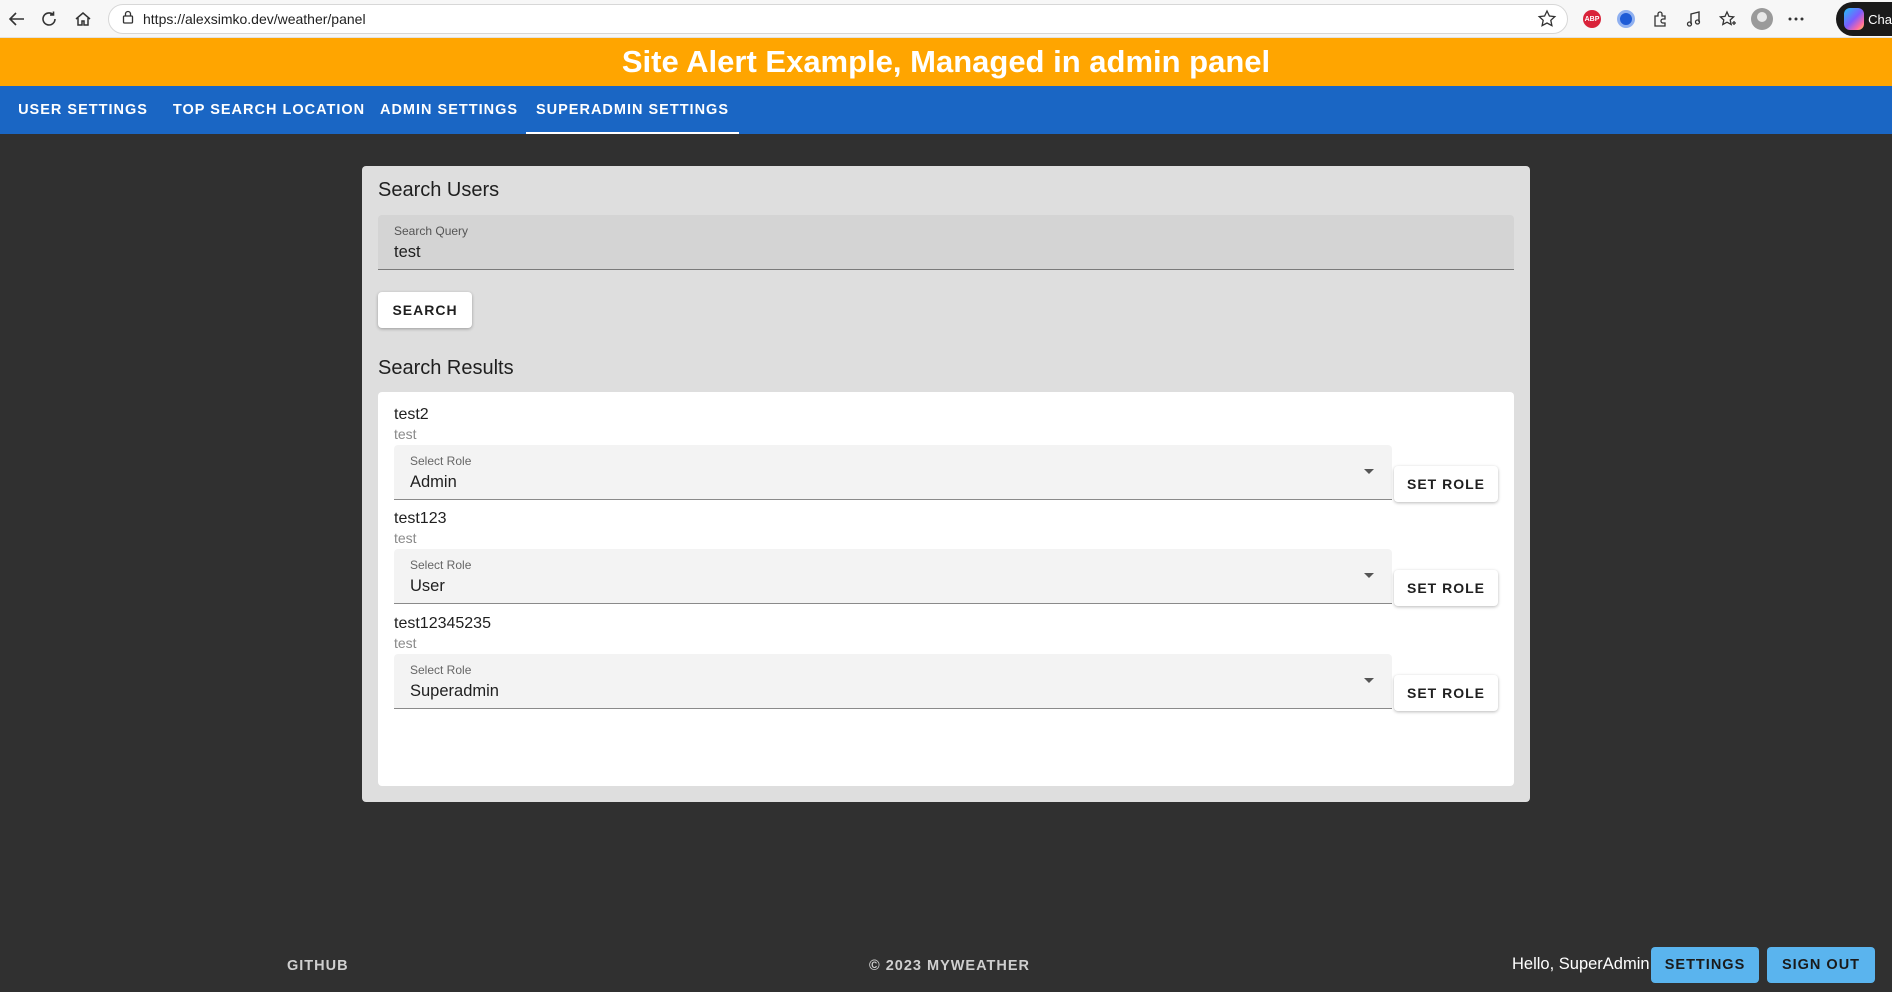 This screenshot has width=1892, height=992. Describe the element at coordinates (1821, 965) in the screenshot. I see `sign-out-button: SIGN OUT` at that location.